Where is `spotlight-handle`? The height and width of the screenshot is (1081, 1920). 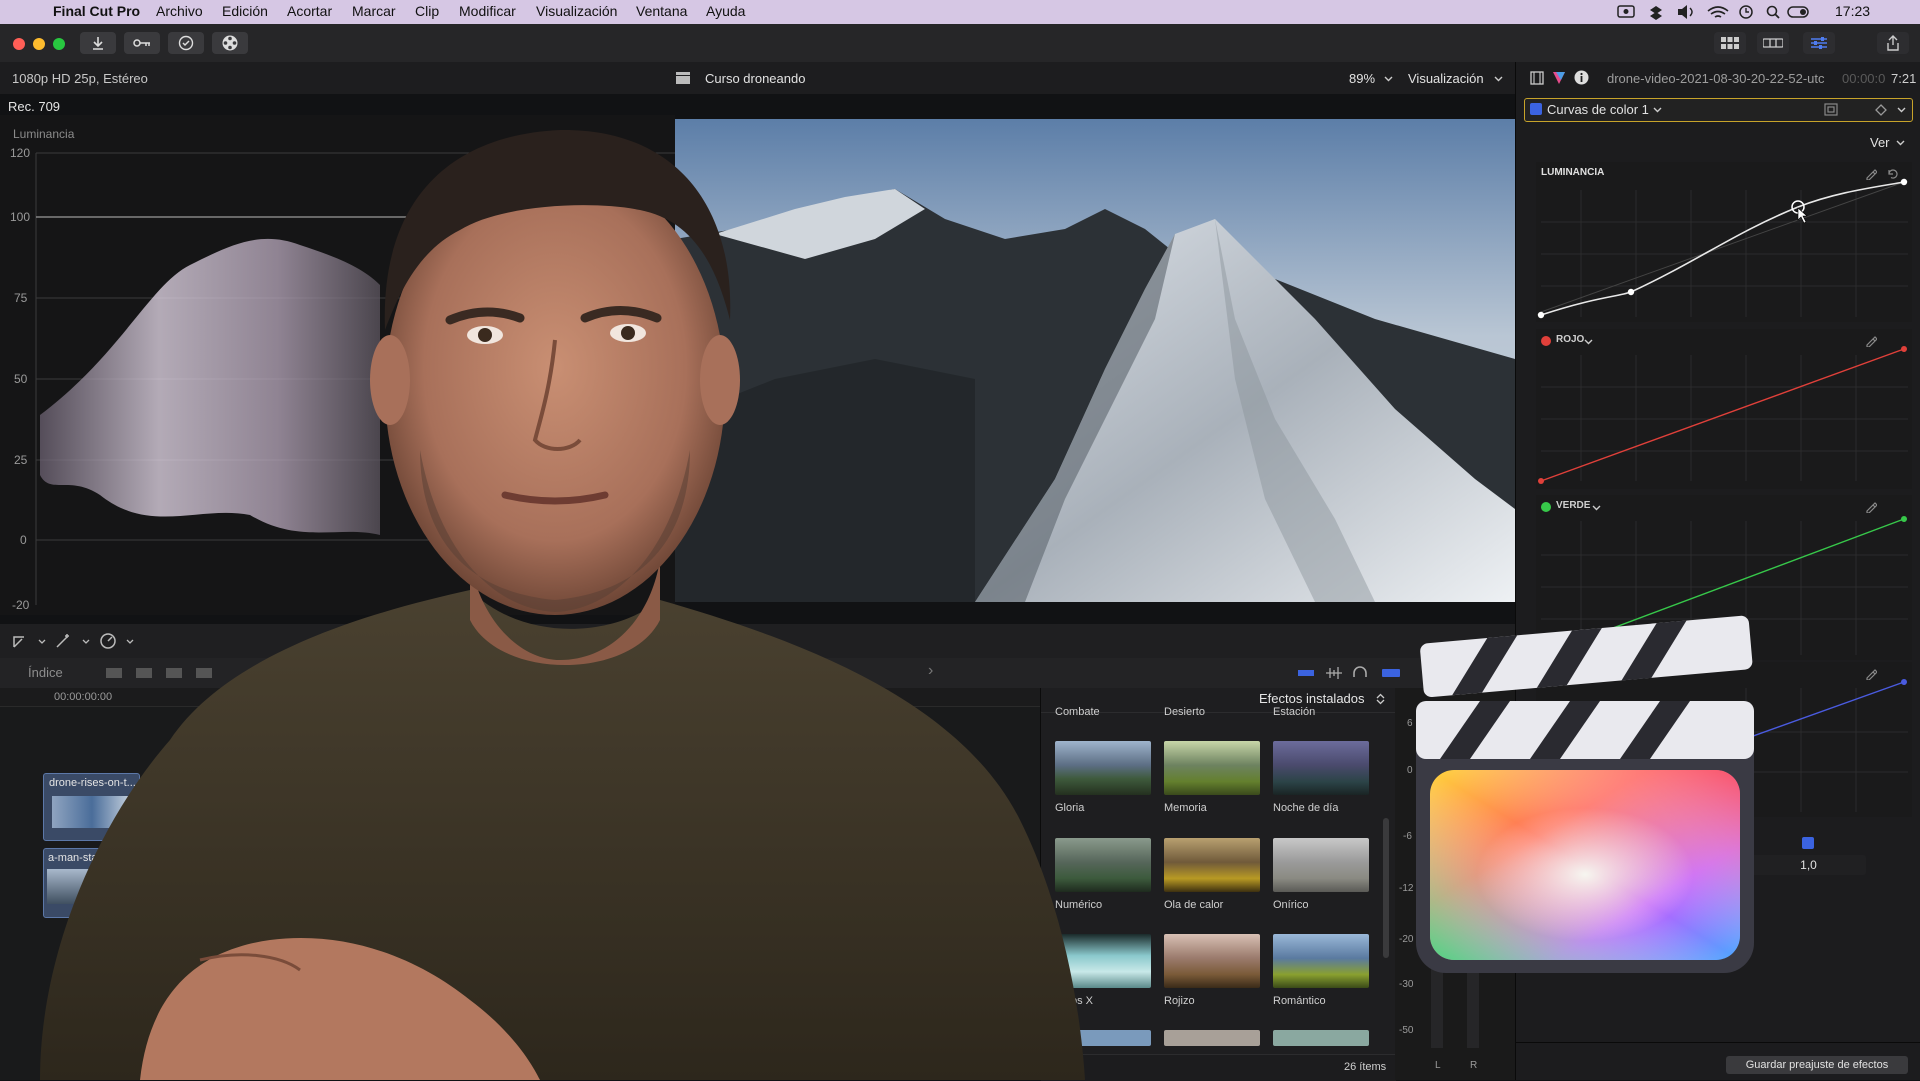
spotlight-handle is located at coordinates (1777, 16).